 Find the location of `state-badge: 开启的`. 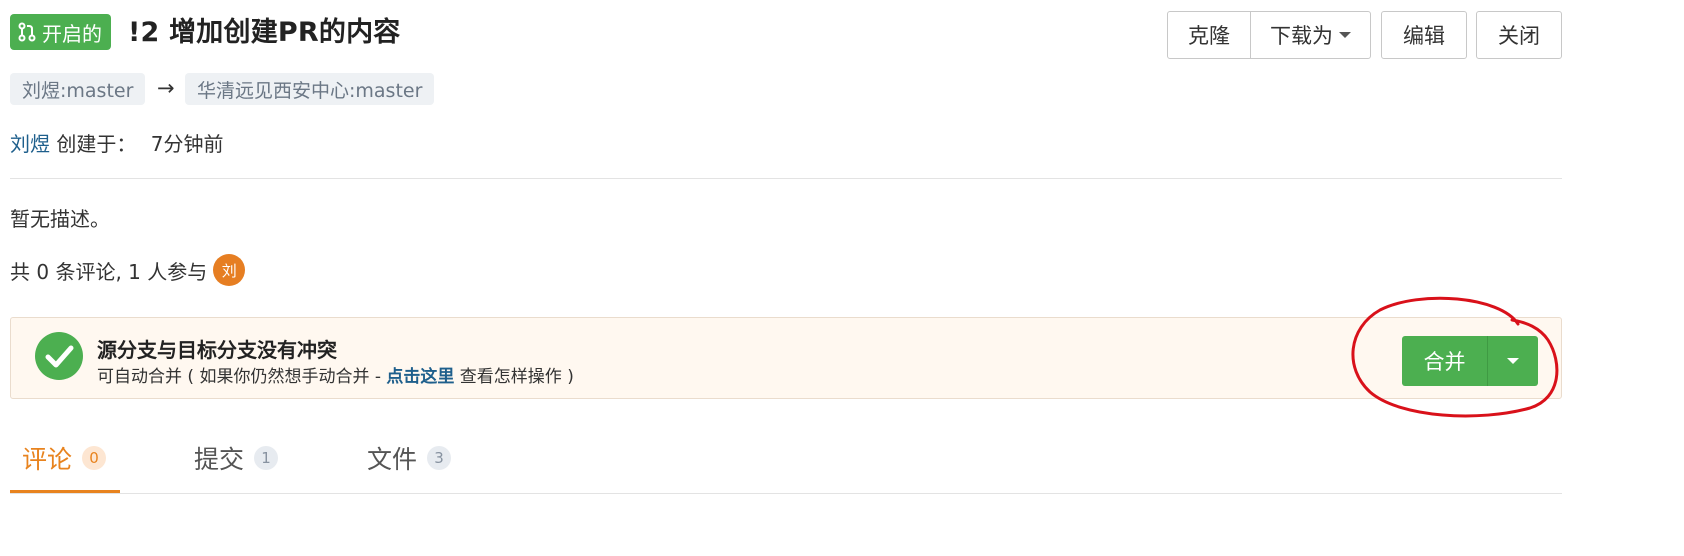

state-badge: 开启的 is located at coordinates (60, 32).